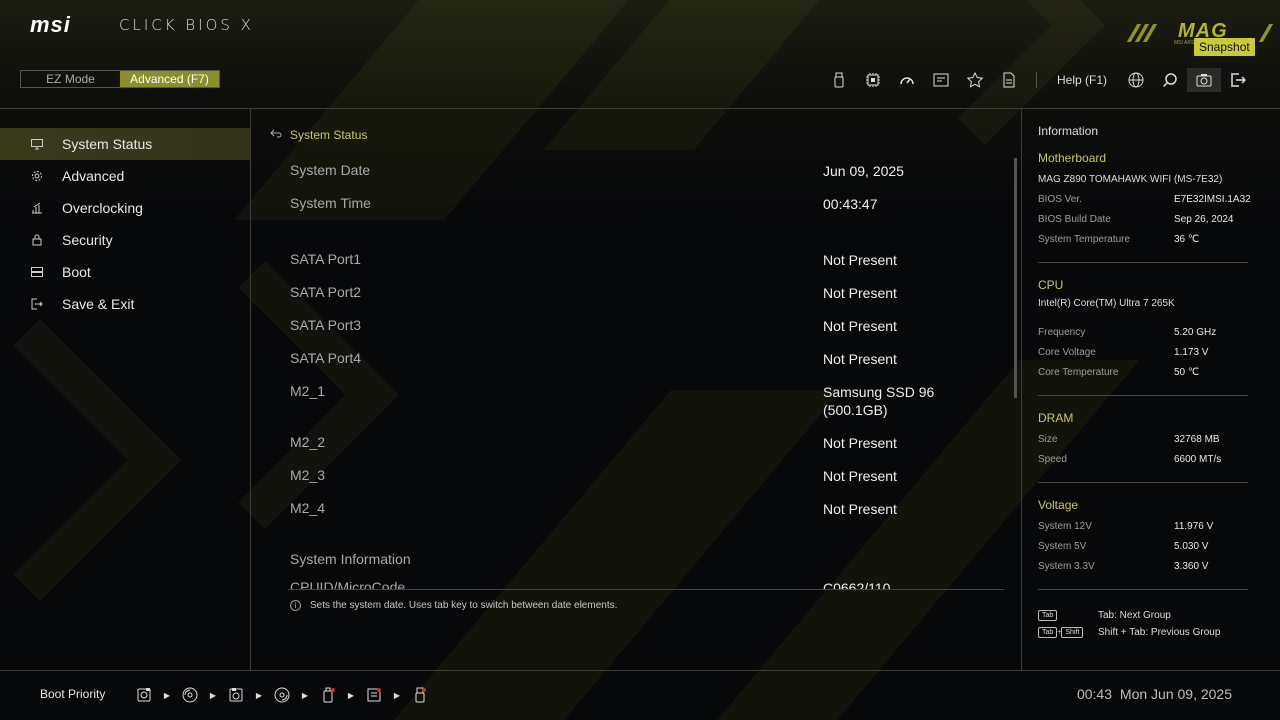 The width and height of the screenshot is (1280, 720). What do you see at coordinates (326, 259) in the screenshot?
I see `setting-label: SATA Port1` at bounding box center [326, 259].